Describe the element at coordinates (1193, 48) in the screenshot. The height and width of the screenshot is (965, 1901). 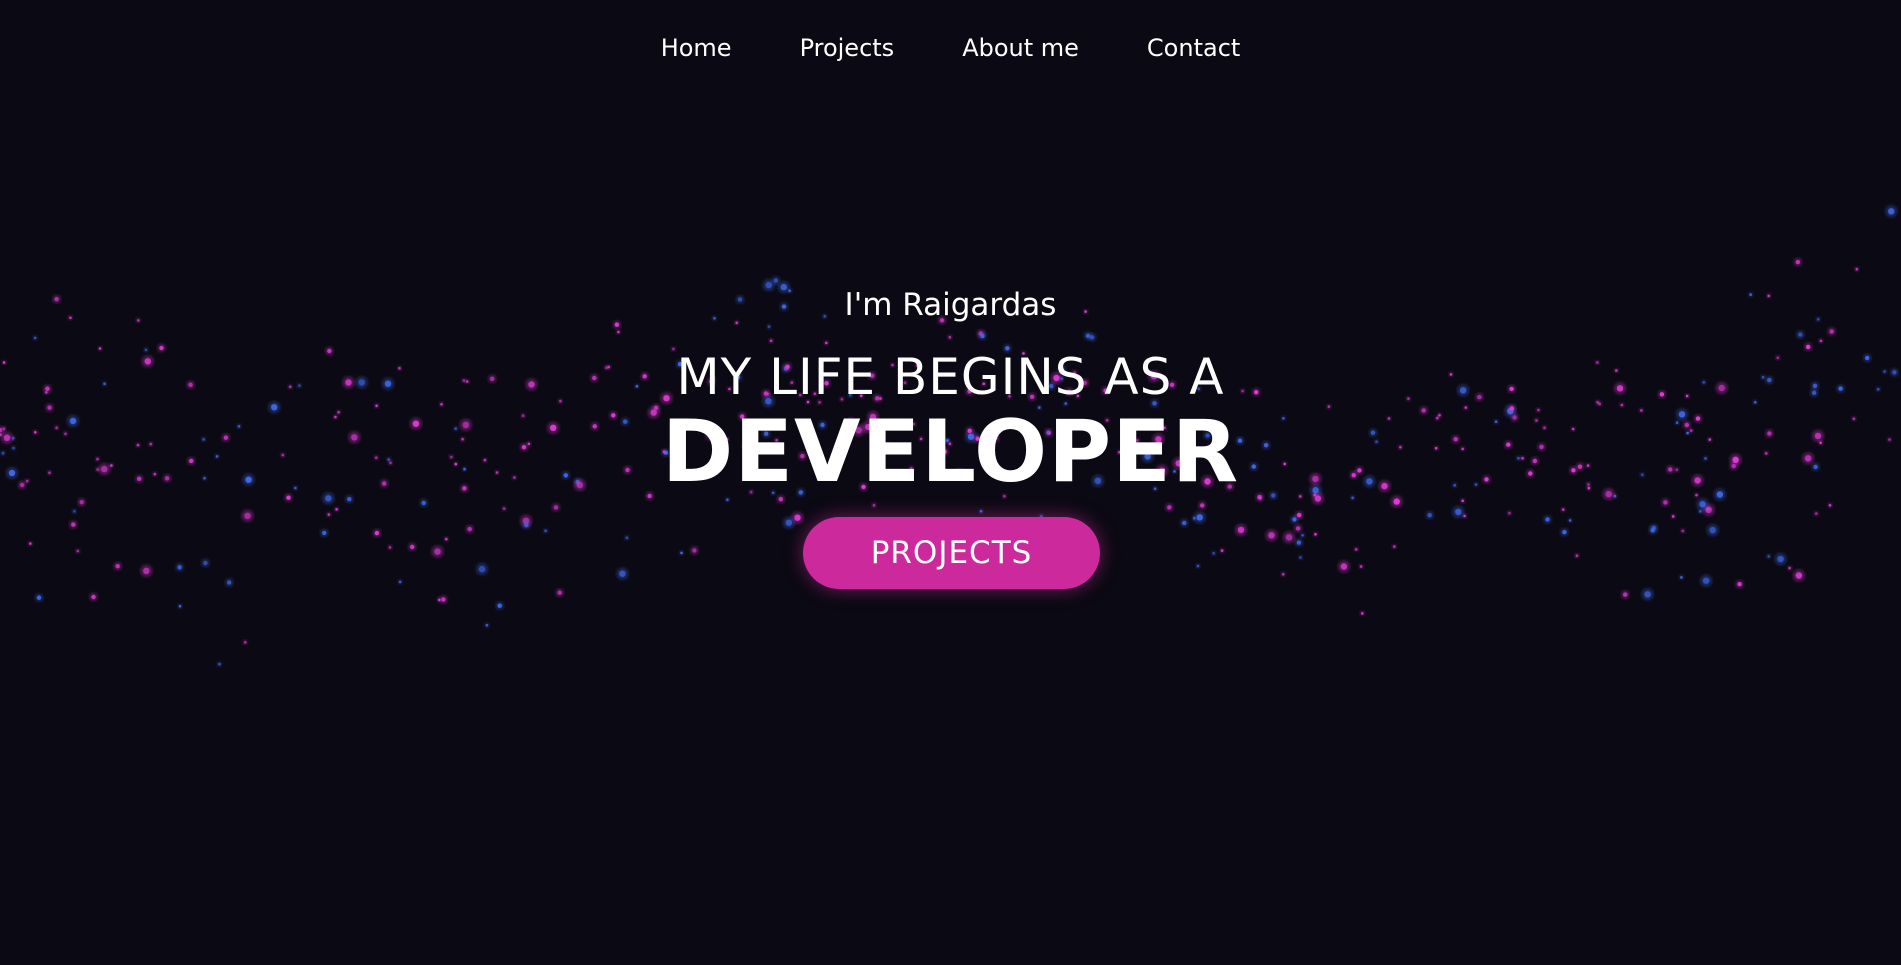
I see `nav-contact-link: Contact` at that location.